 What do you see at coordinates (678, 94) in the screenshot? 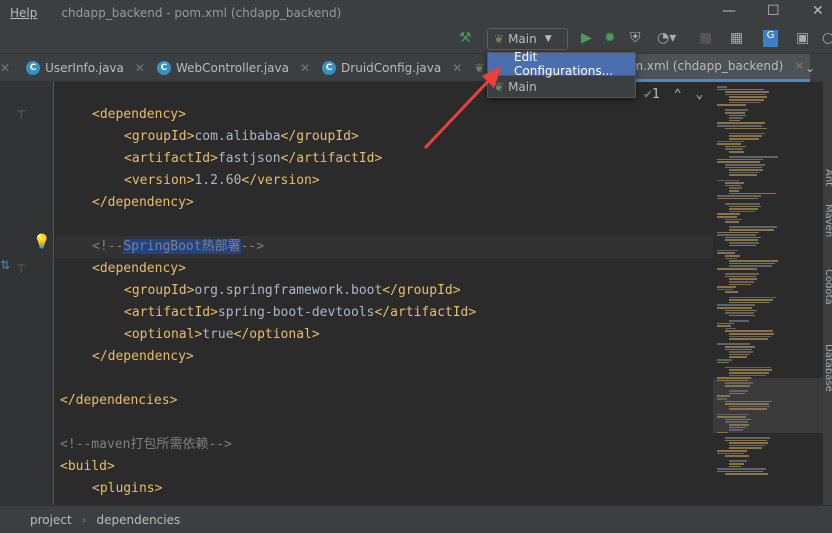
I see `previous-highlight-icon: ⌃` at bounding box center [678, 94].